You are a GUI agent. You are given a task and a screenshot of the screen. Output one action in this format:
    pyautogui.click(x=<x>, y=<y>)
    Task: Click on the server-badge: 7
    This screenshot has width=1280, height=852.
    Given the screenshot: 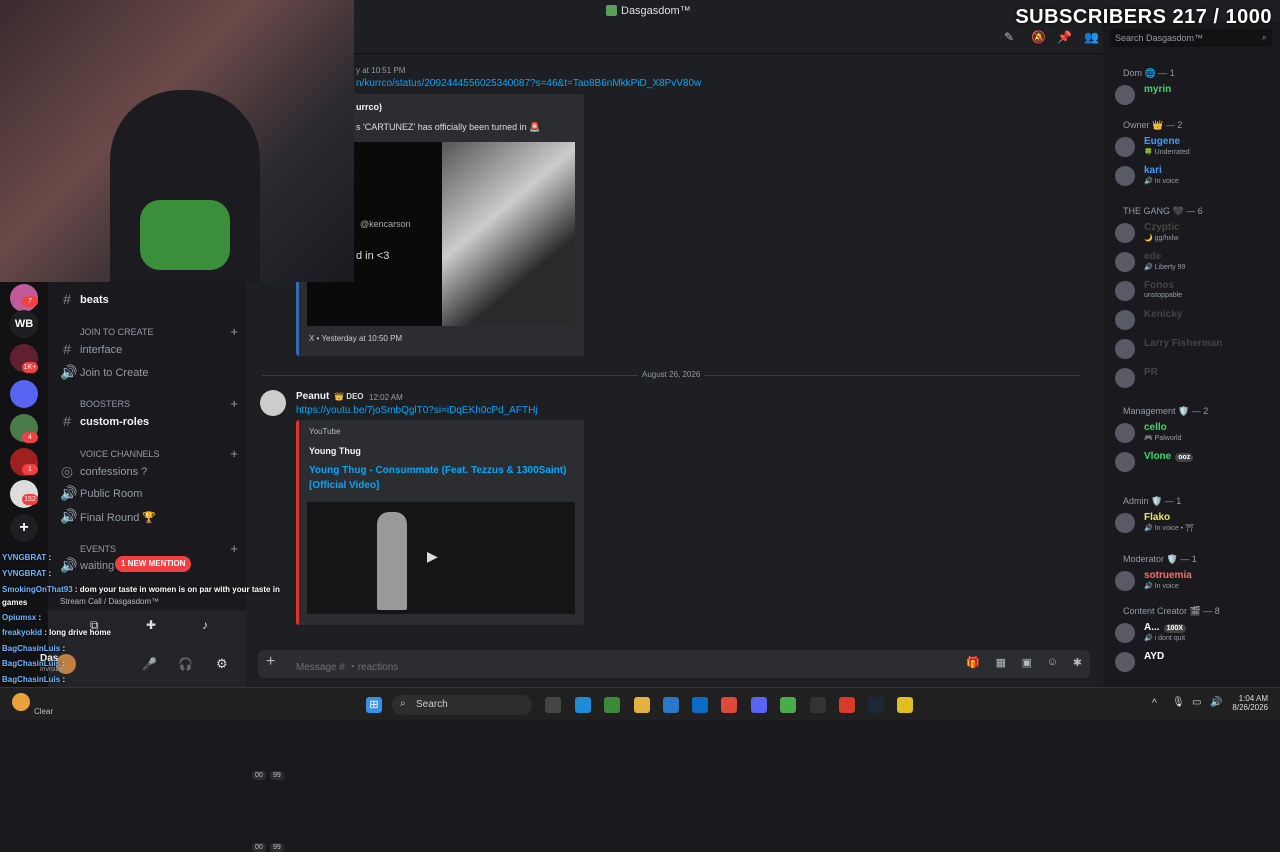 What is the action you would take?
    pyautogui.click(x=30, y=301)
    